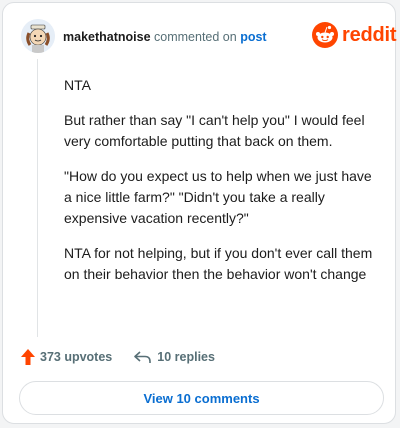 This screenshot has width=400, height=428. I want to click on upvote-count: 373 upvotes, so click(76, 357).